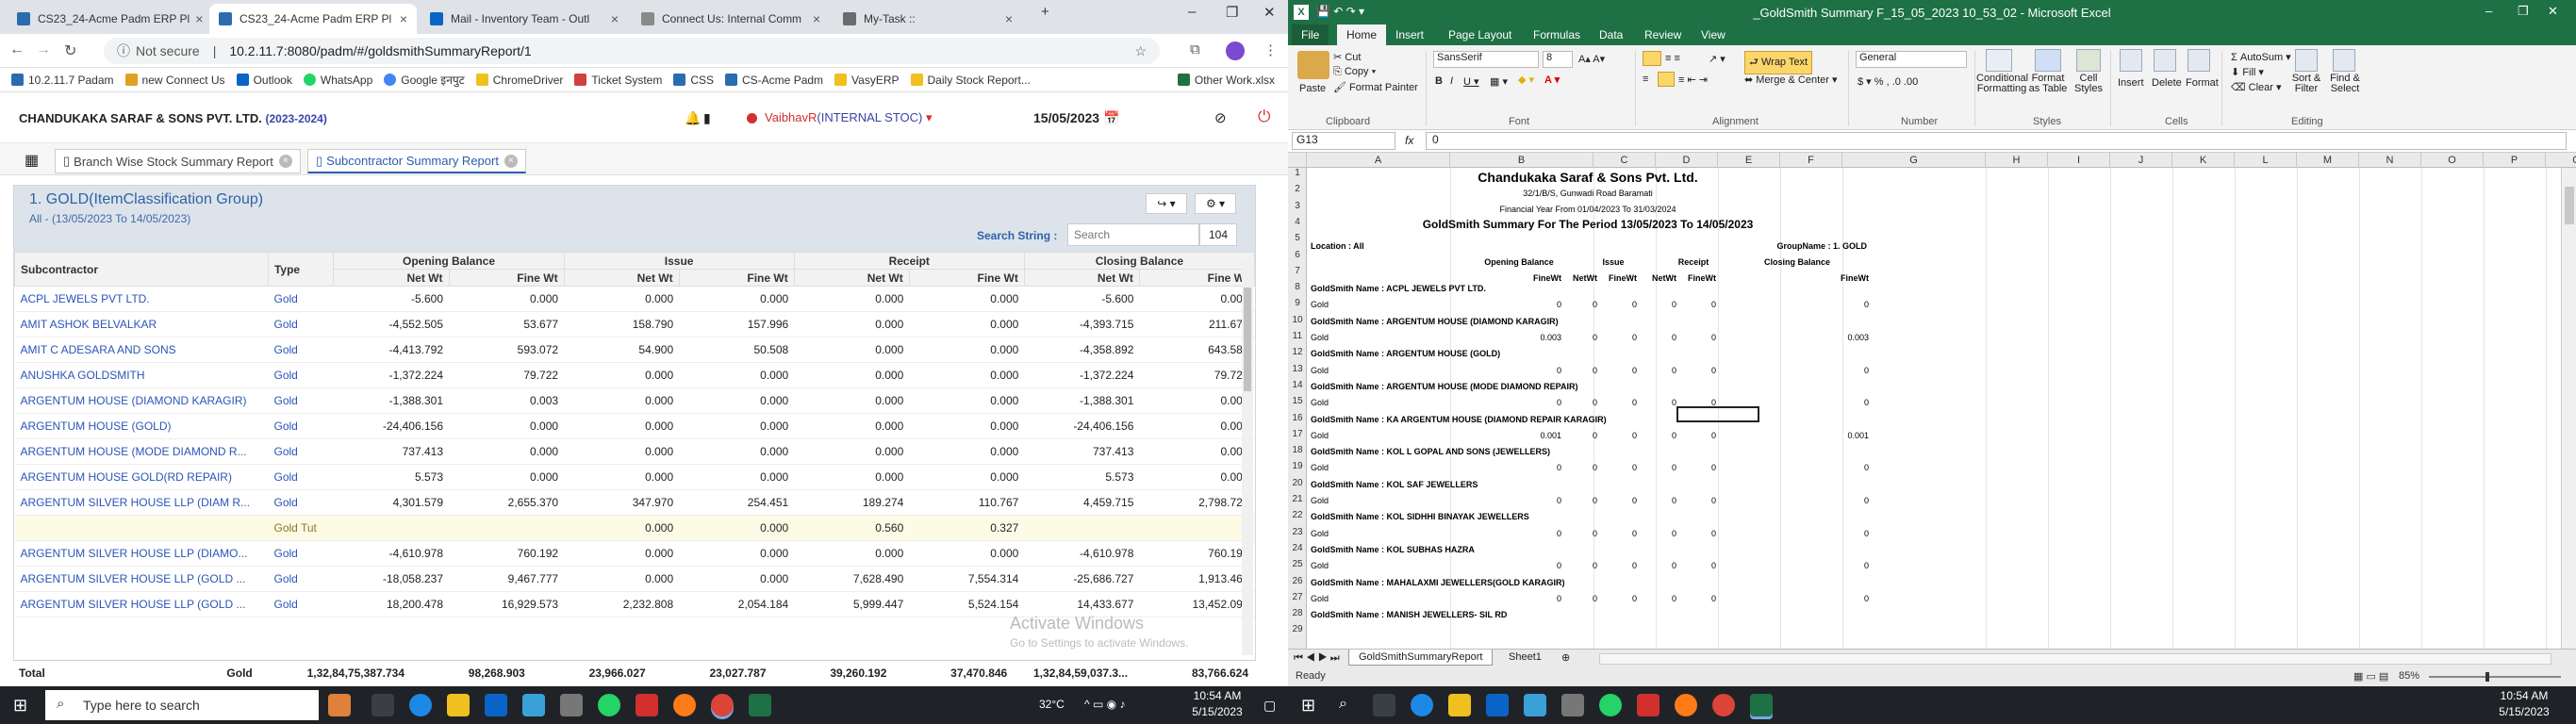 The width and height of the screenshot is (2576, 724). Describe the element at coordinates (1195, 49) in the screenshot. I see `extensions-icon: ⧉` at that location.